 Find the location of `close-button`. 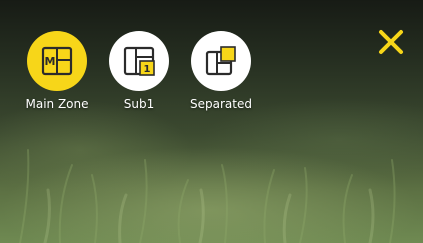

close-button is located at coordinates (391, 42).